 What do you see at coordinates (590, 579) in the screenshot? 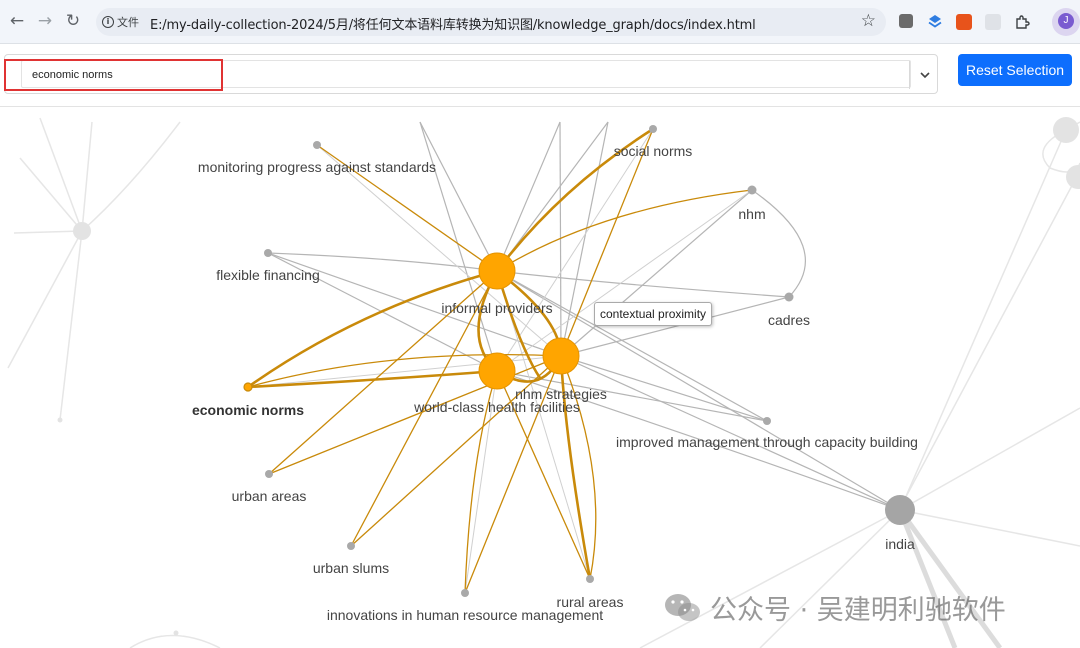
I see `node-rural-areas` at bounding box center [590, 579].